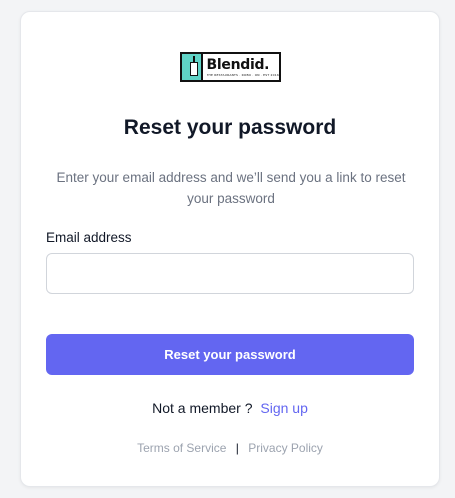  I want to click on signup-row: Not a member ? Sign up, so click(230, 408).